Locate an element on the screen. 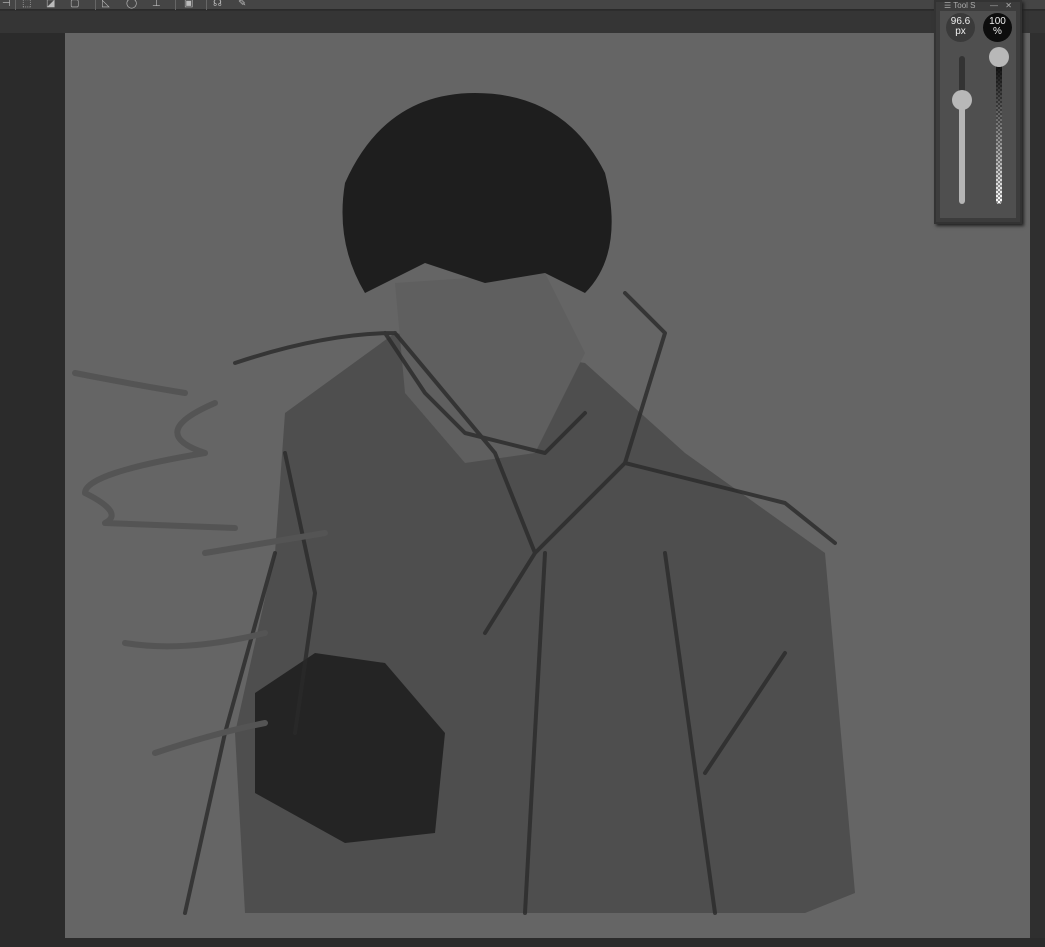 The image size is (1045, 947). circle-icon: ◯ is located at coordinates (131, 4).